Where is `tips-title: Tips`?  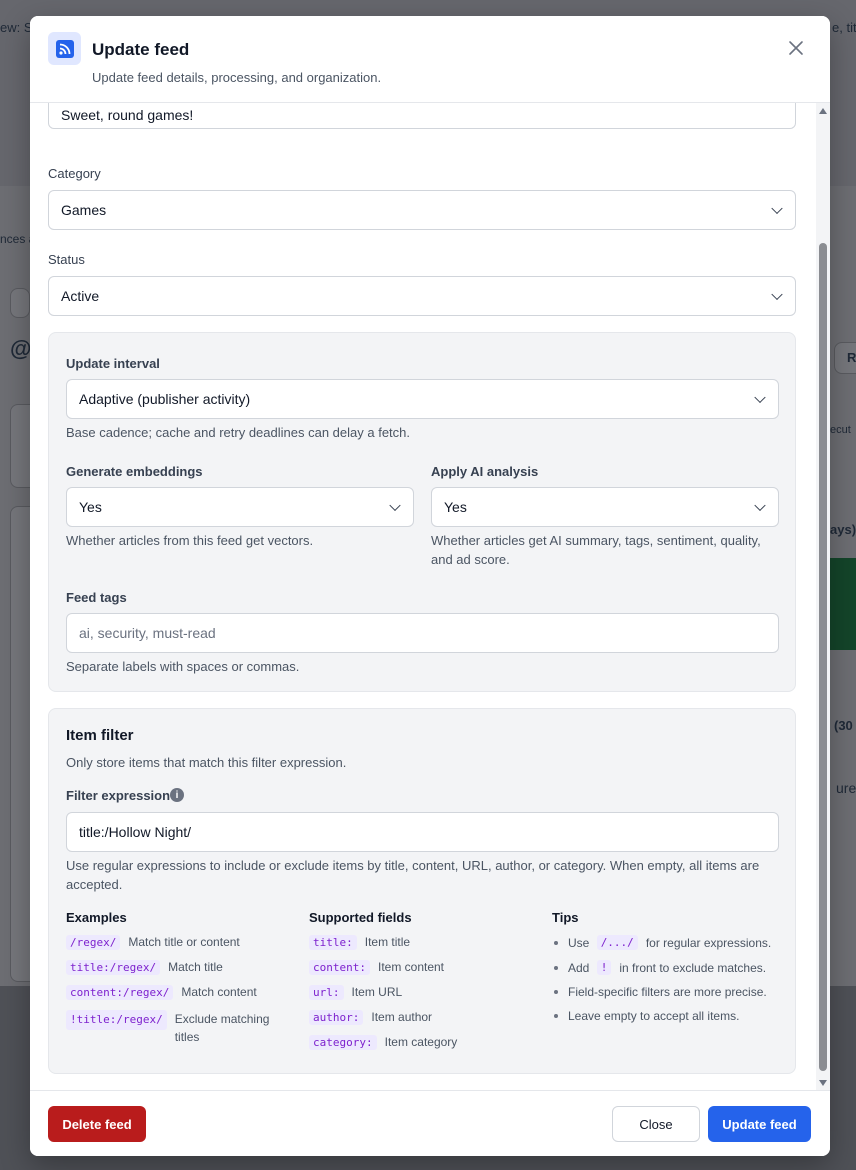 tips-title: Tips is located at coordinates (565, 917).